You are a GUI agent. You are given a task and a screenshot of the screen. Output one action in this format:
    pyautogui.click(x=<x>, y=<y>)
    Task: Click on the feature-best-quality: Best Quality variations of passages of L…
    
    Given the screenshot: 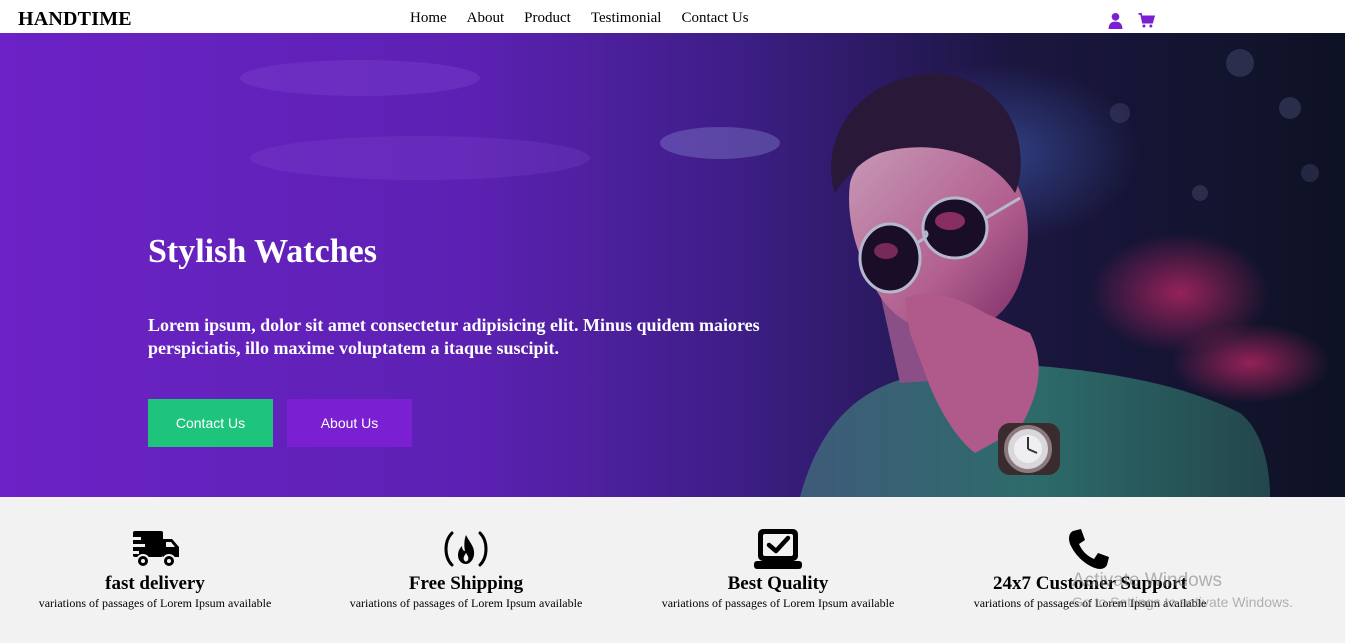 What is the action you would take?
    pyautogui.click(x=778, y=554)
    